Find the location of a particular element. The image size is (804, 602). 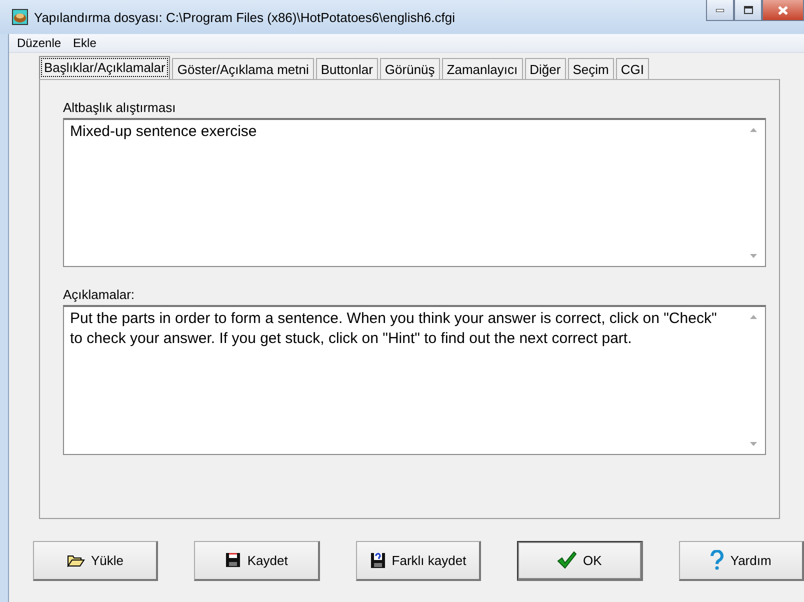

tab: Başlıklar/Açıklamalar is located at coordinates (104, 67).